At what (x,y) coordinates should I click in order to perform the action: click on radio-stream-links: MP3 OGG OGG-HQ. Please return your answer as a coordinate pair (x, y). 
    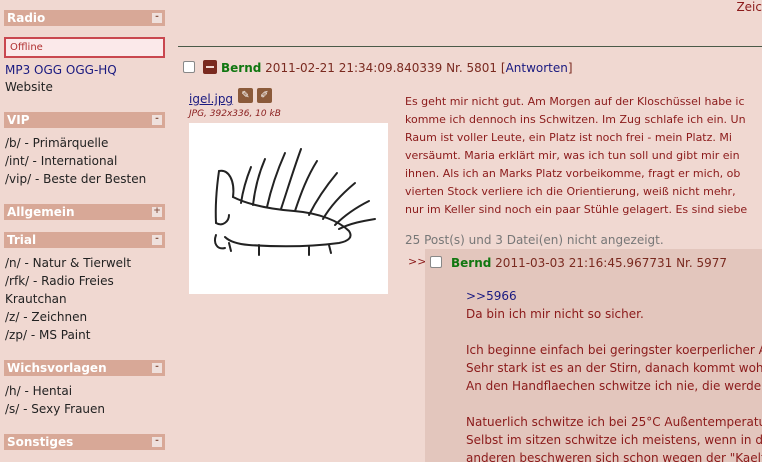
    Looking at the image, I should click on (61, 70).